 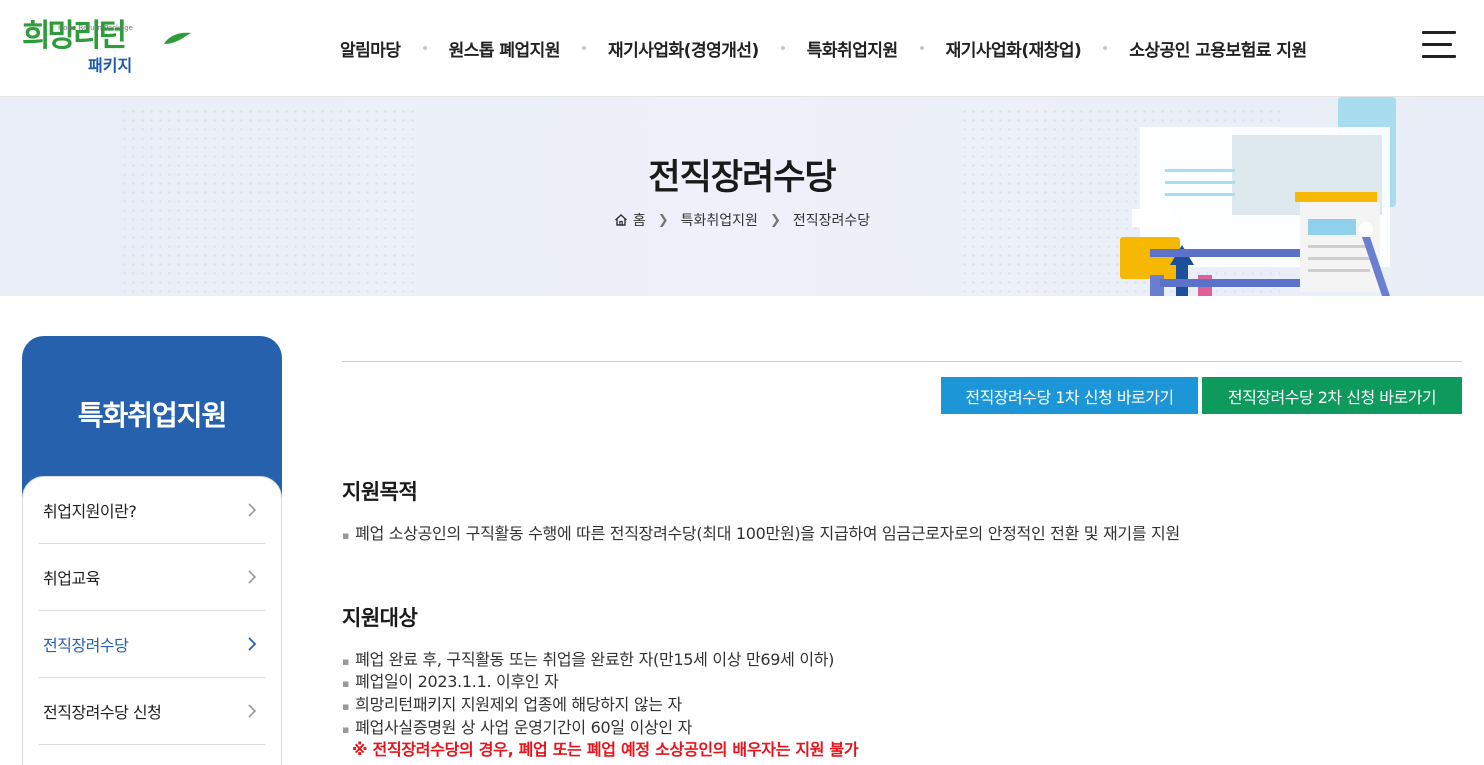 I want to click on list-item-text: 폐업사실증명원 상 사업 운영기간이 60일 이상인 자, so click(x=524, y=727).